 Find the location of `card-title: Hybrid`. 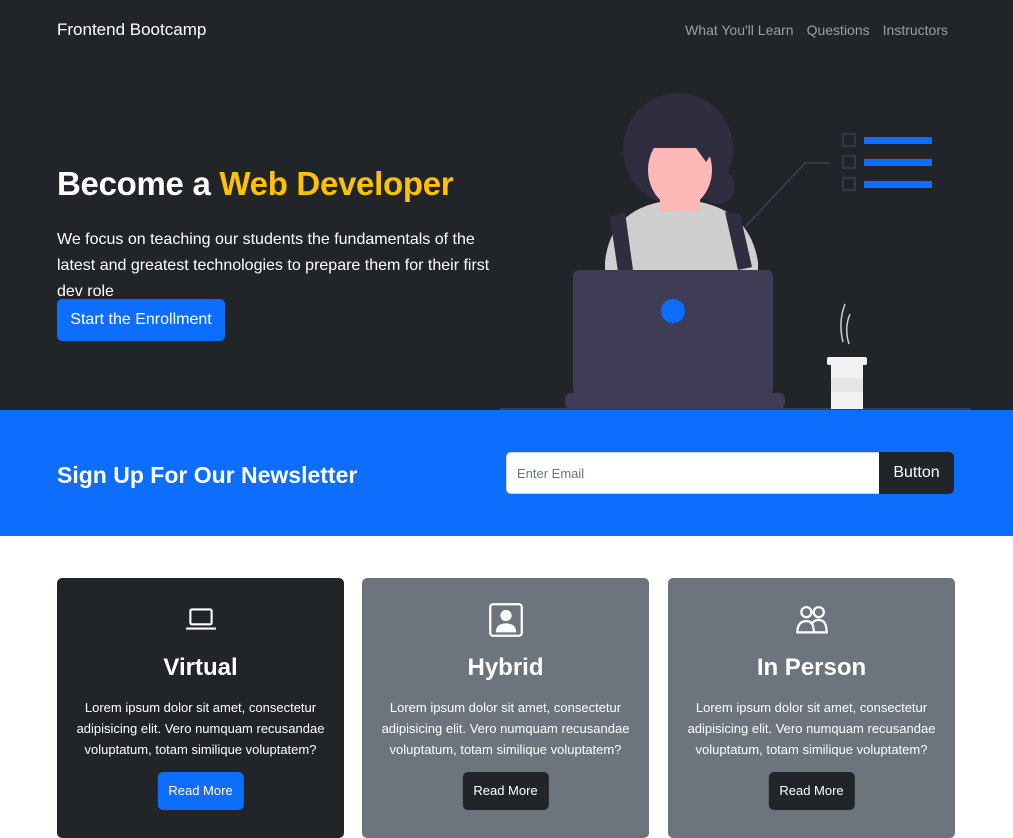

card-title: Hybrid is located at coordinates (505, 667).